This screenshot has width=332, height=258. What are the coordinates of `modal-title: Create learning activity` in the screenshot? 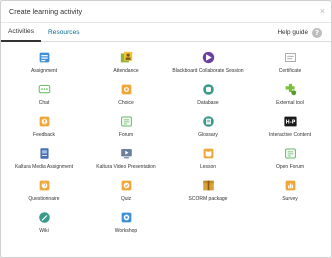 It's located at (46, 11).